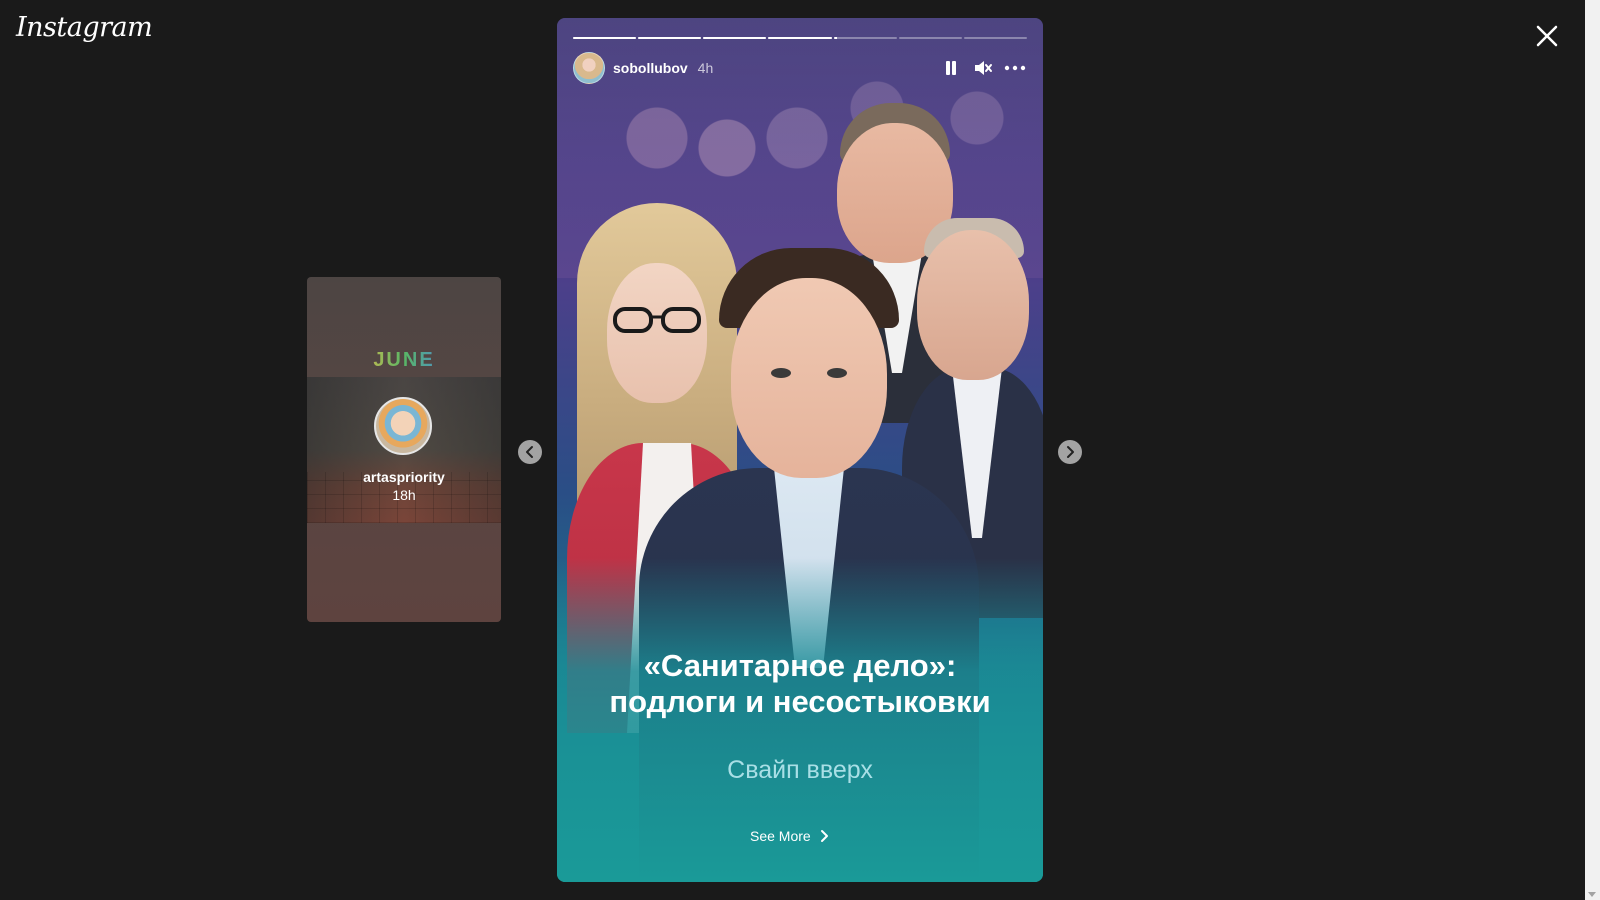 The height and width of the screenshot is (900, 1600). I want to click on close-icon, so click(1547, 36).